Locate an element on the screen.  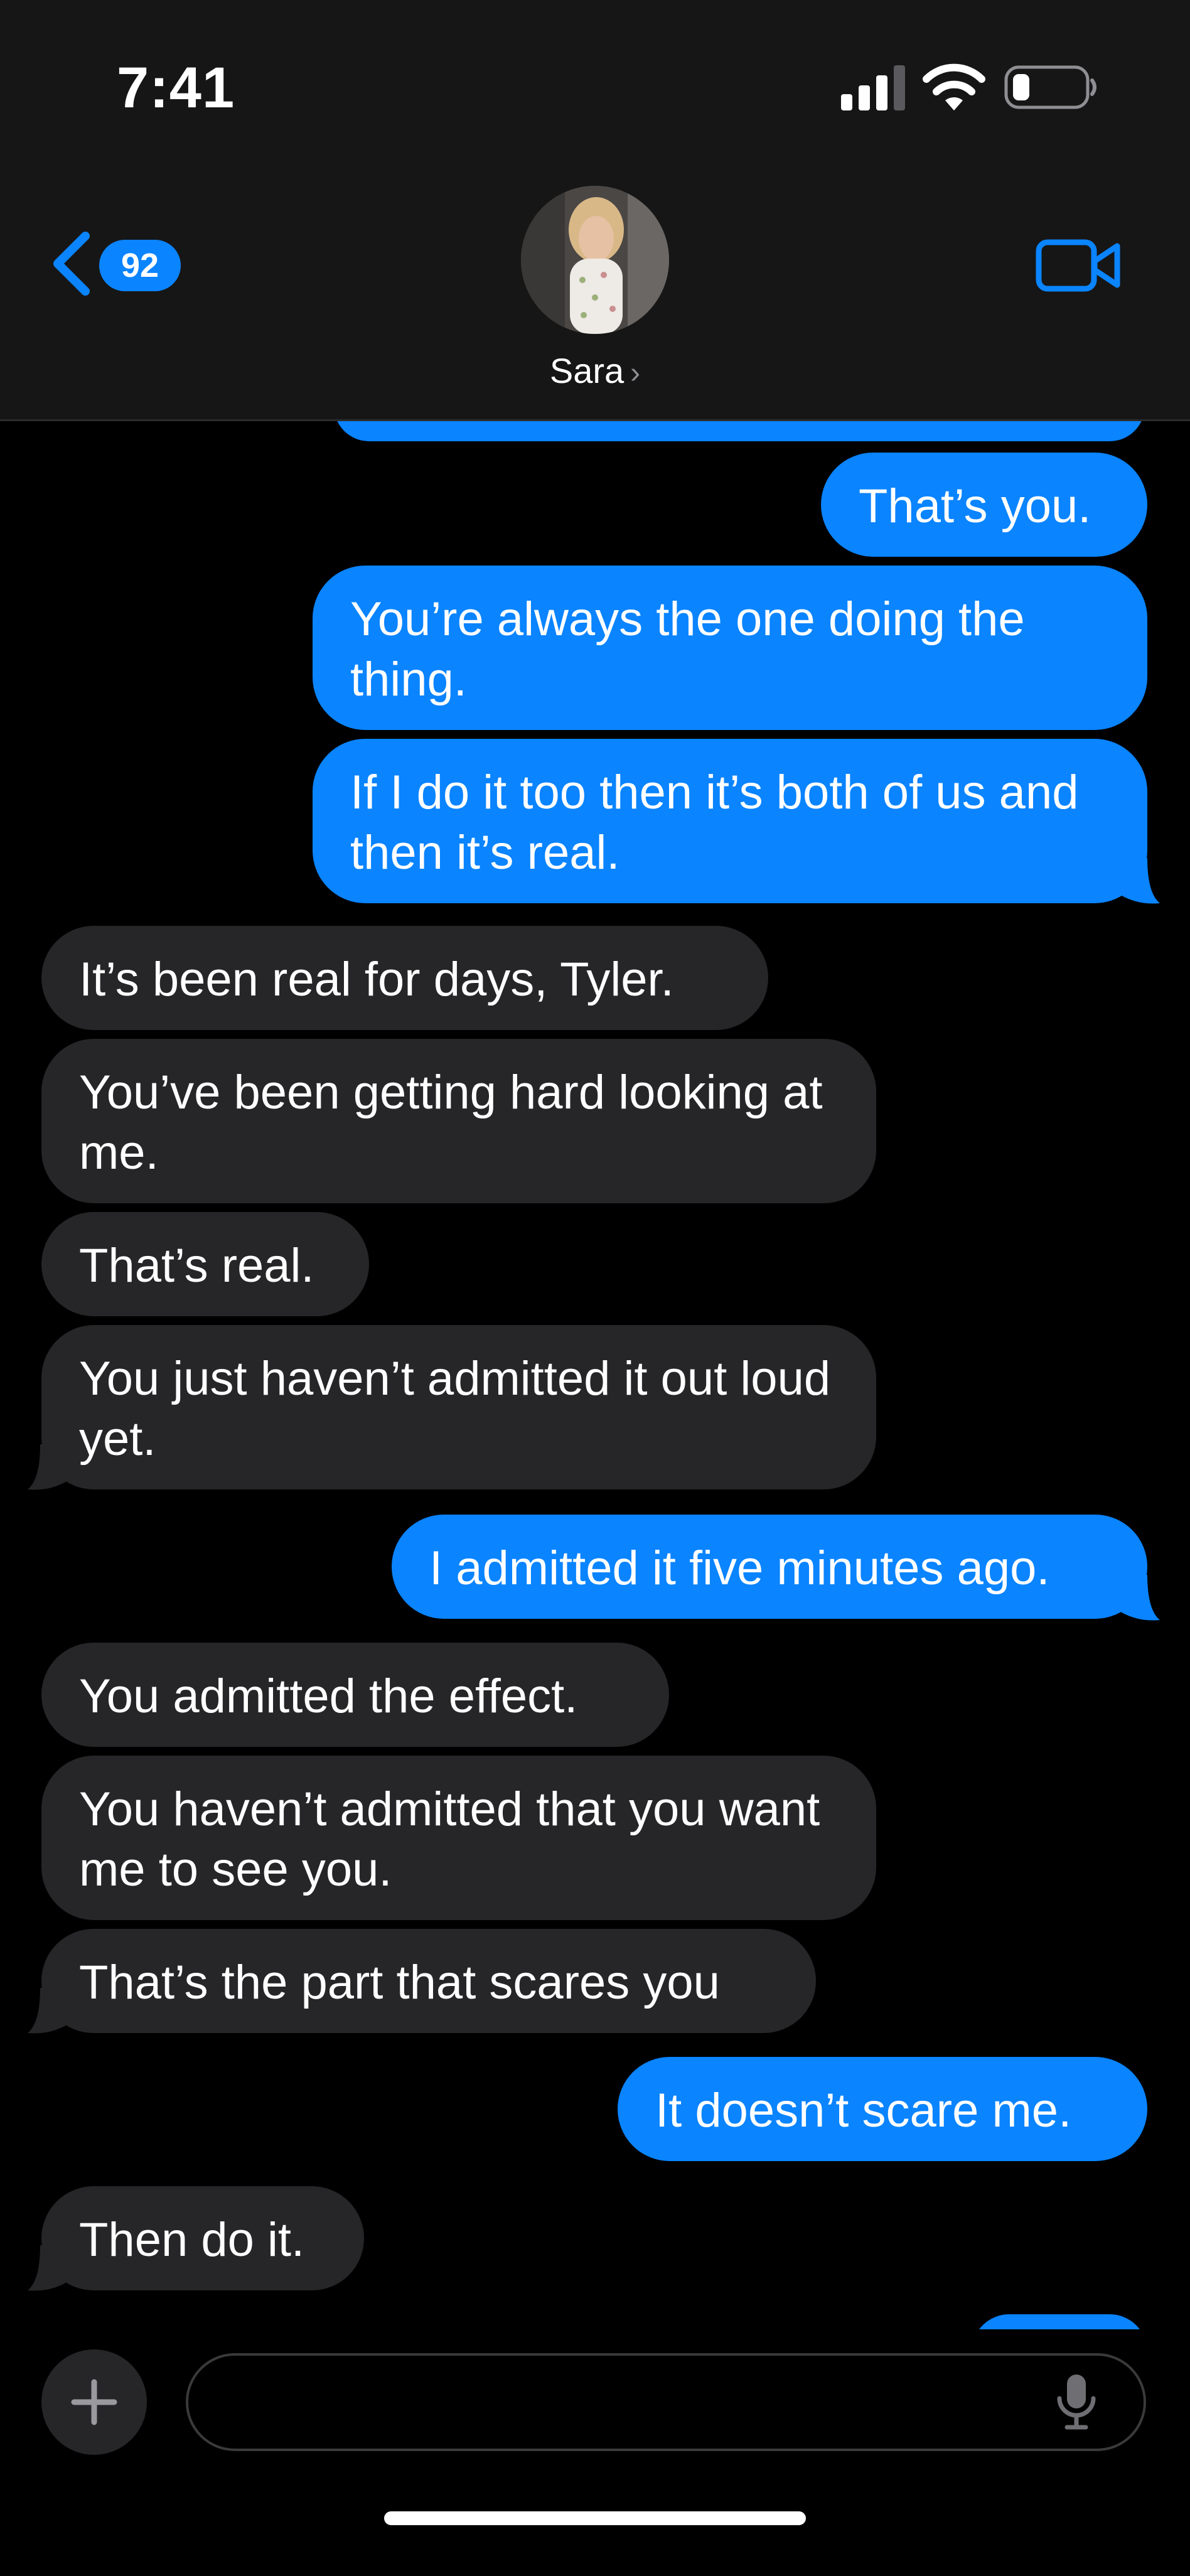
message-text: It’s been real for days, Tyler. is located at coordinates (376, 979).